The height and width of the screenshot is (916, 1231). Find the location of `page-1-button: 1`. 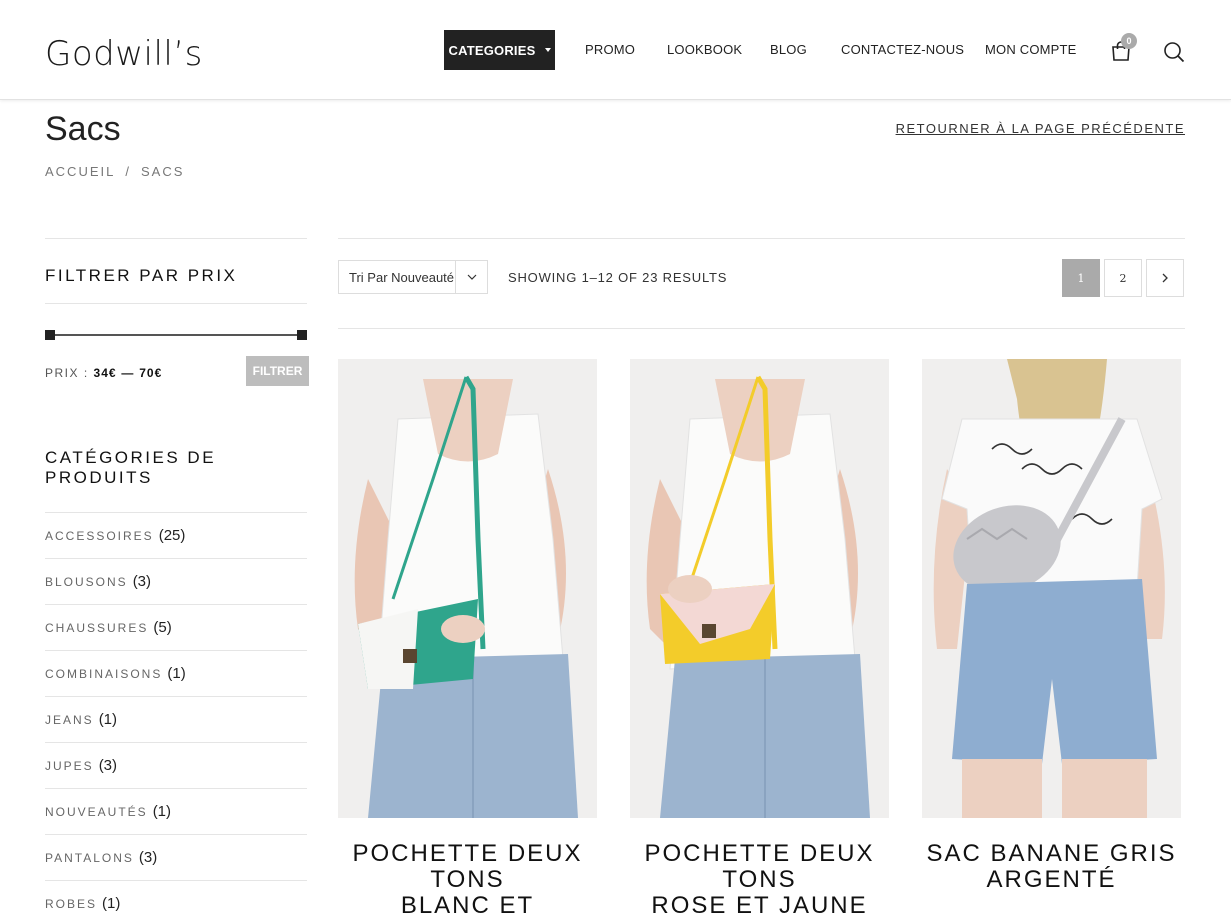

page-1-button: 1 is located at coordinates (1081, 278).